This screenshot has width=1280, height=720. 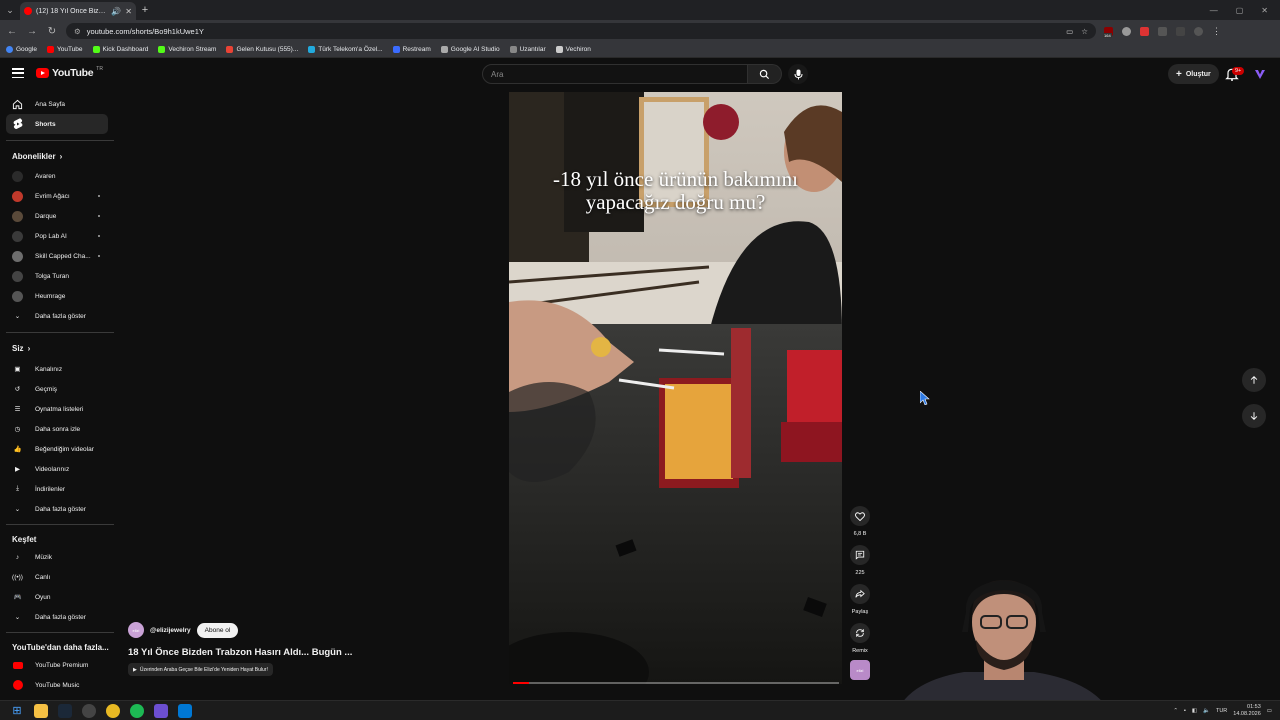 I want to click on video-progress-bar, so click(x=676, y=683).